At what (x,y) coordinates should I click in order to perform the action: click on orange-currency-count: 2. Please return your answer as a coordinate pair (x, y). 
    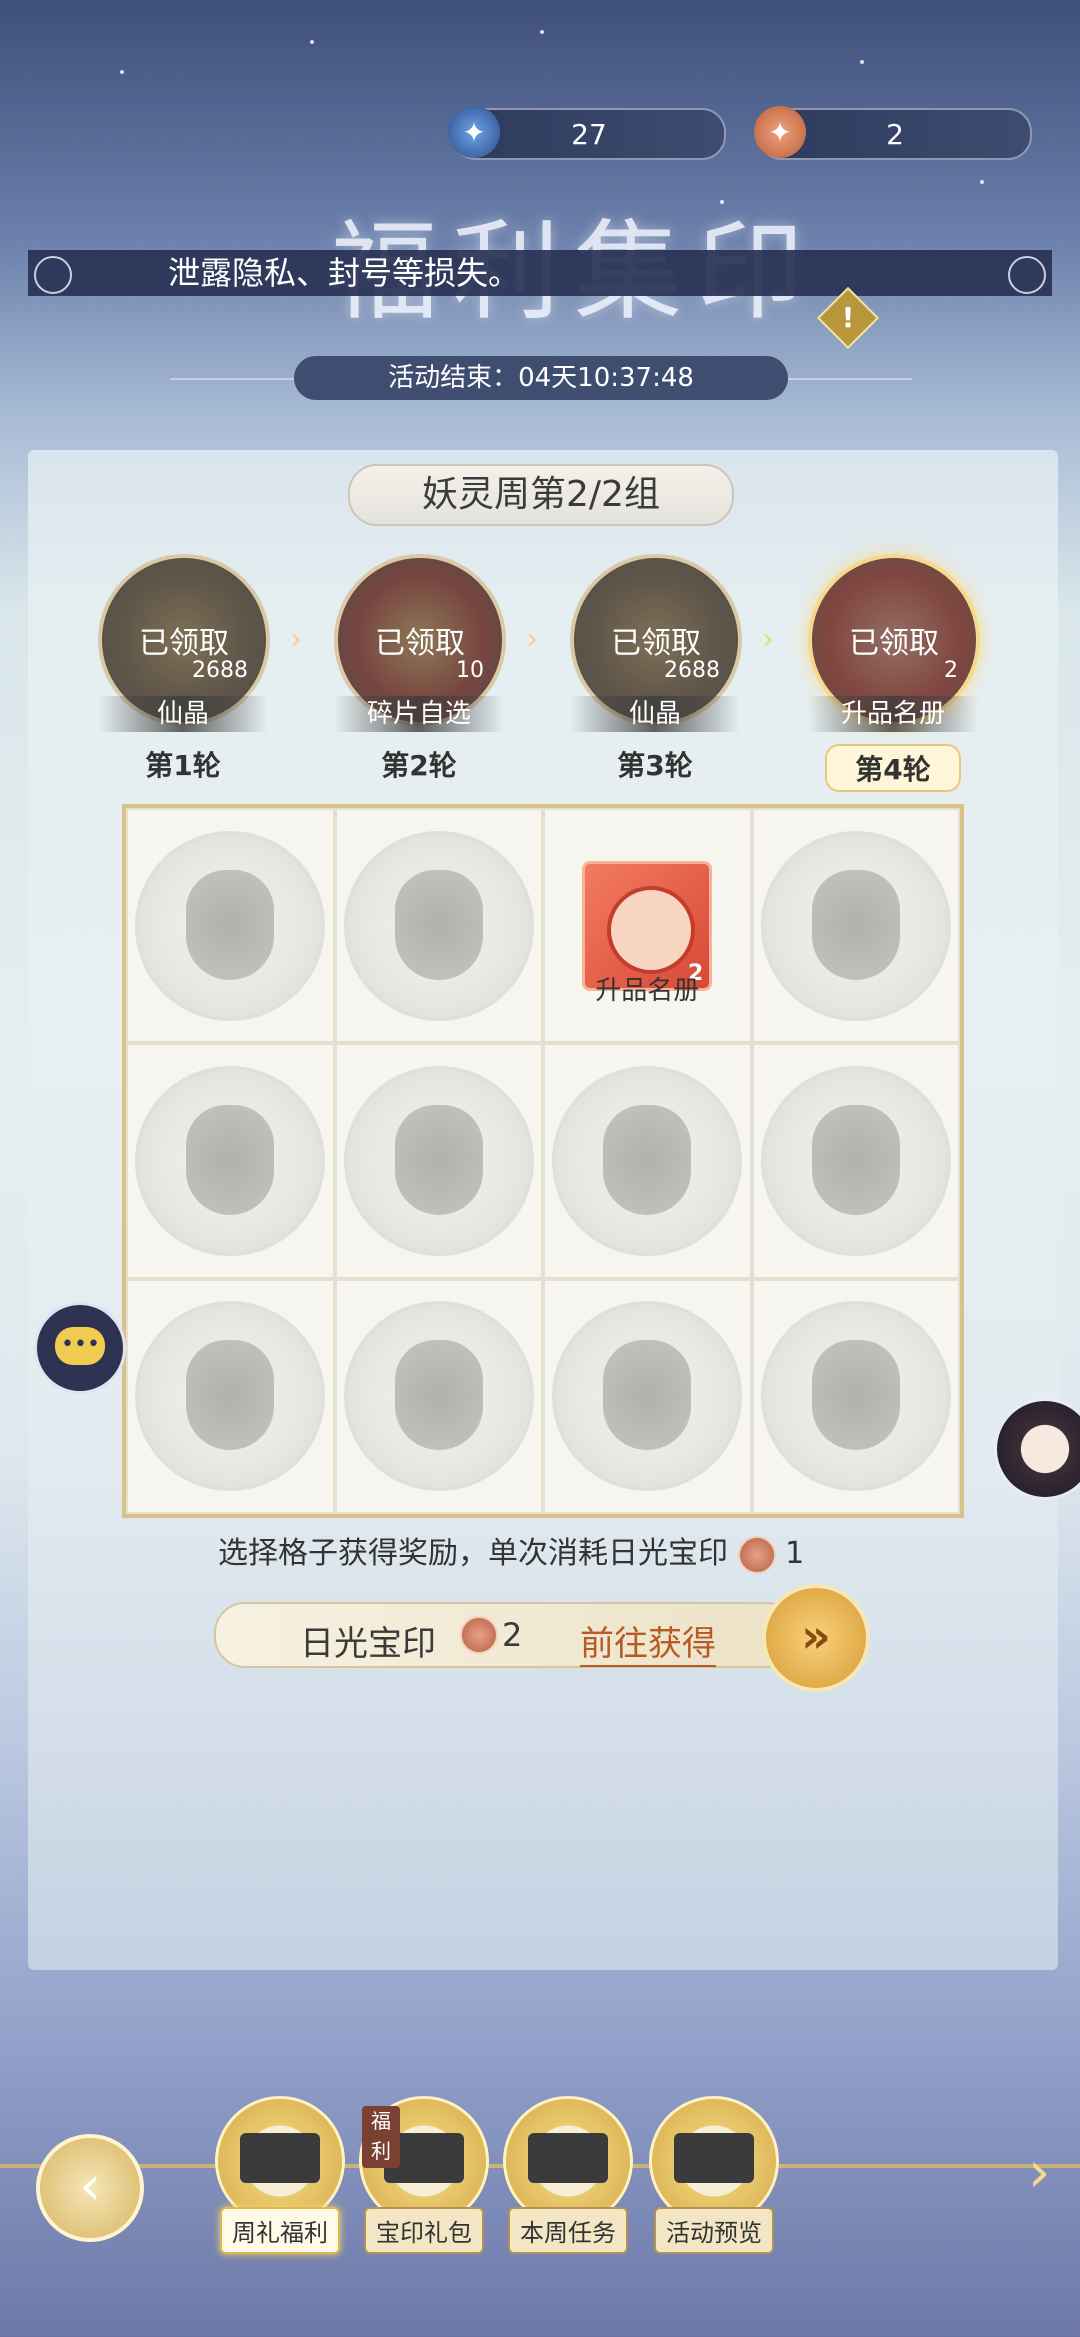
    Looking at the image, I should click on (895, 134).